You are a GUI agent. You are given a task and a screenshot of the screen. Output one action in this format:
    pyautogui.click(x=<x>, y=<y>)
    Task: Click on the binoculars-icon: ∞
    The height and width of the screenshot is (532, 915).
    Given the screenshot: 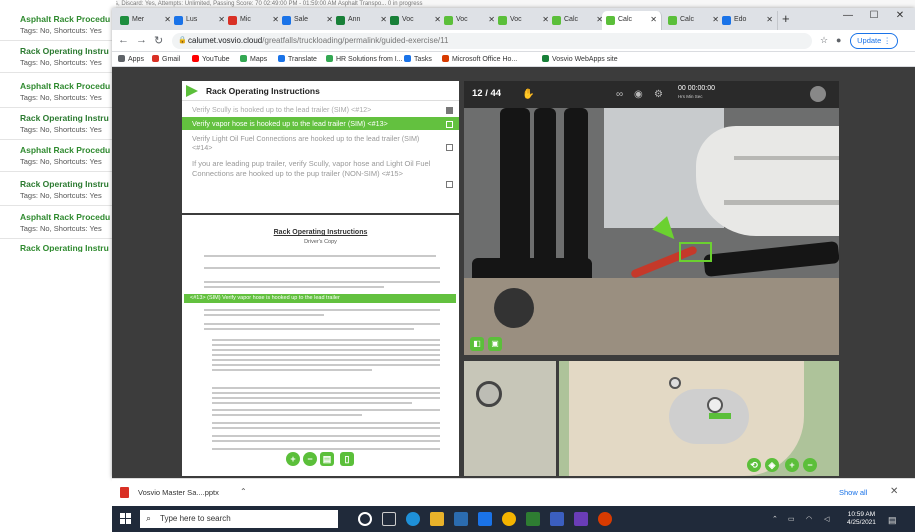 What is the action you would take?
    pyautogui.click(x=619, y=94)
    